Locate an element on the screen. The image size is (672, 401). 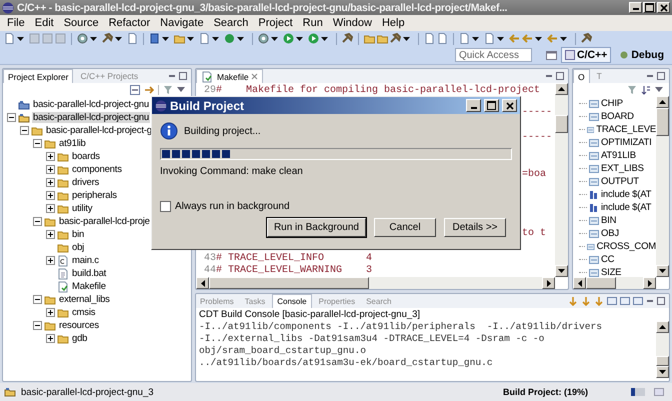
tree-item: at91lib is located at coordinates (72, 143).